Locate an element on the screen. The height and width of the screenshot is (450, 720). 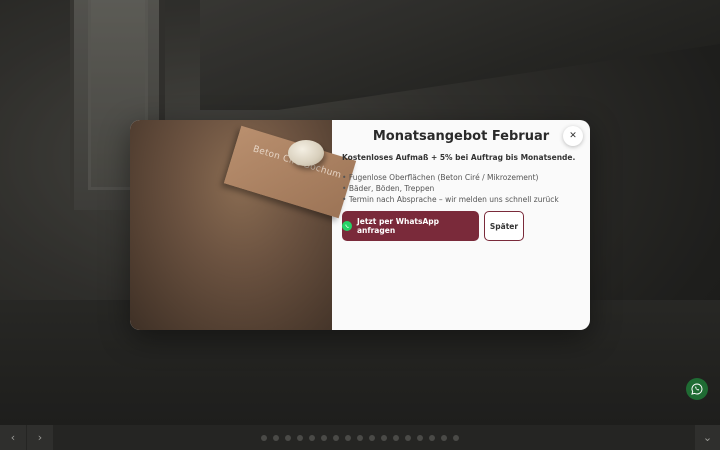
chevron-down-icon: ⌄ is located at coordinates (707, 437).